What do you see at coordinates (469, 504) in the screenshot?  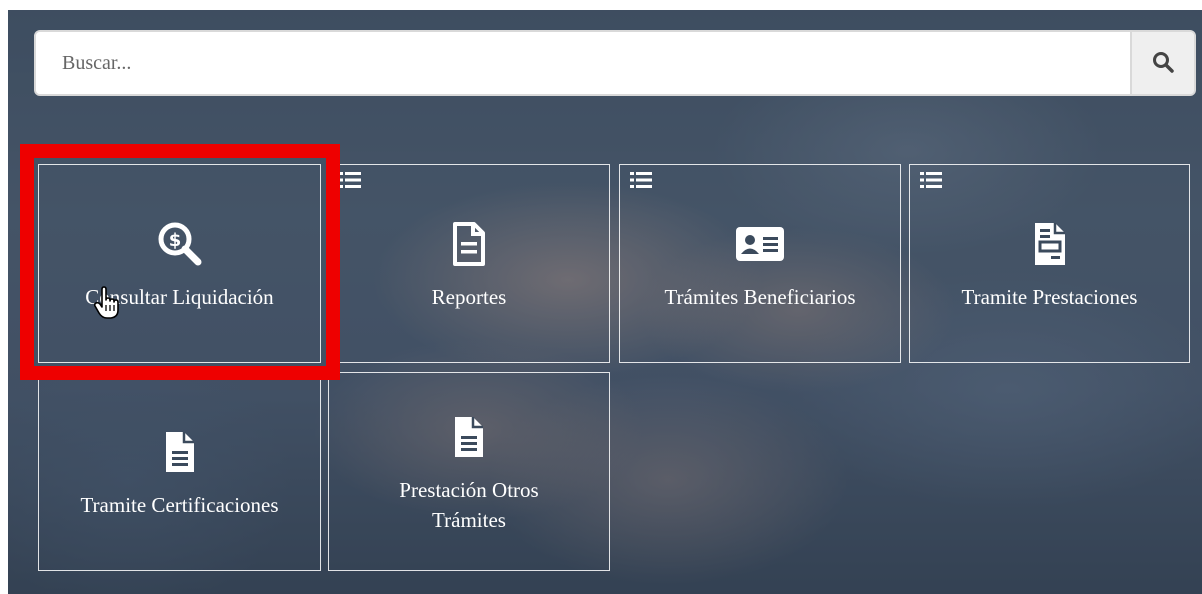 I see `tile-label: Prestación Otros Trámites` at bounding box center [469, 504].